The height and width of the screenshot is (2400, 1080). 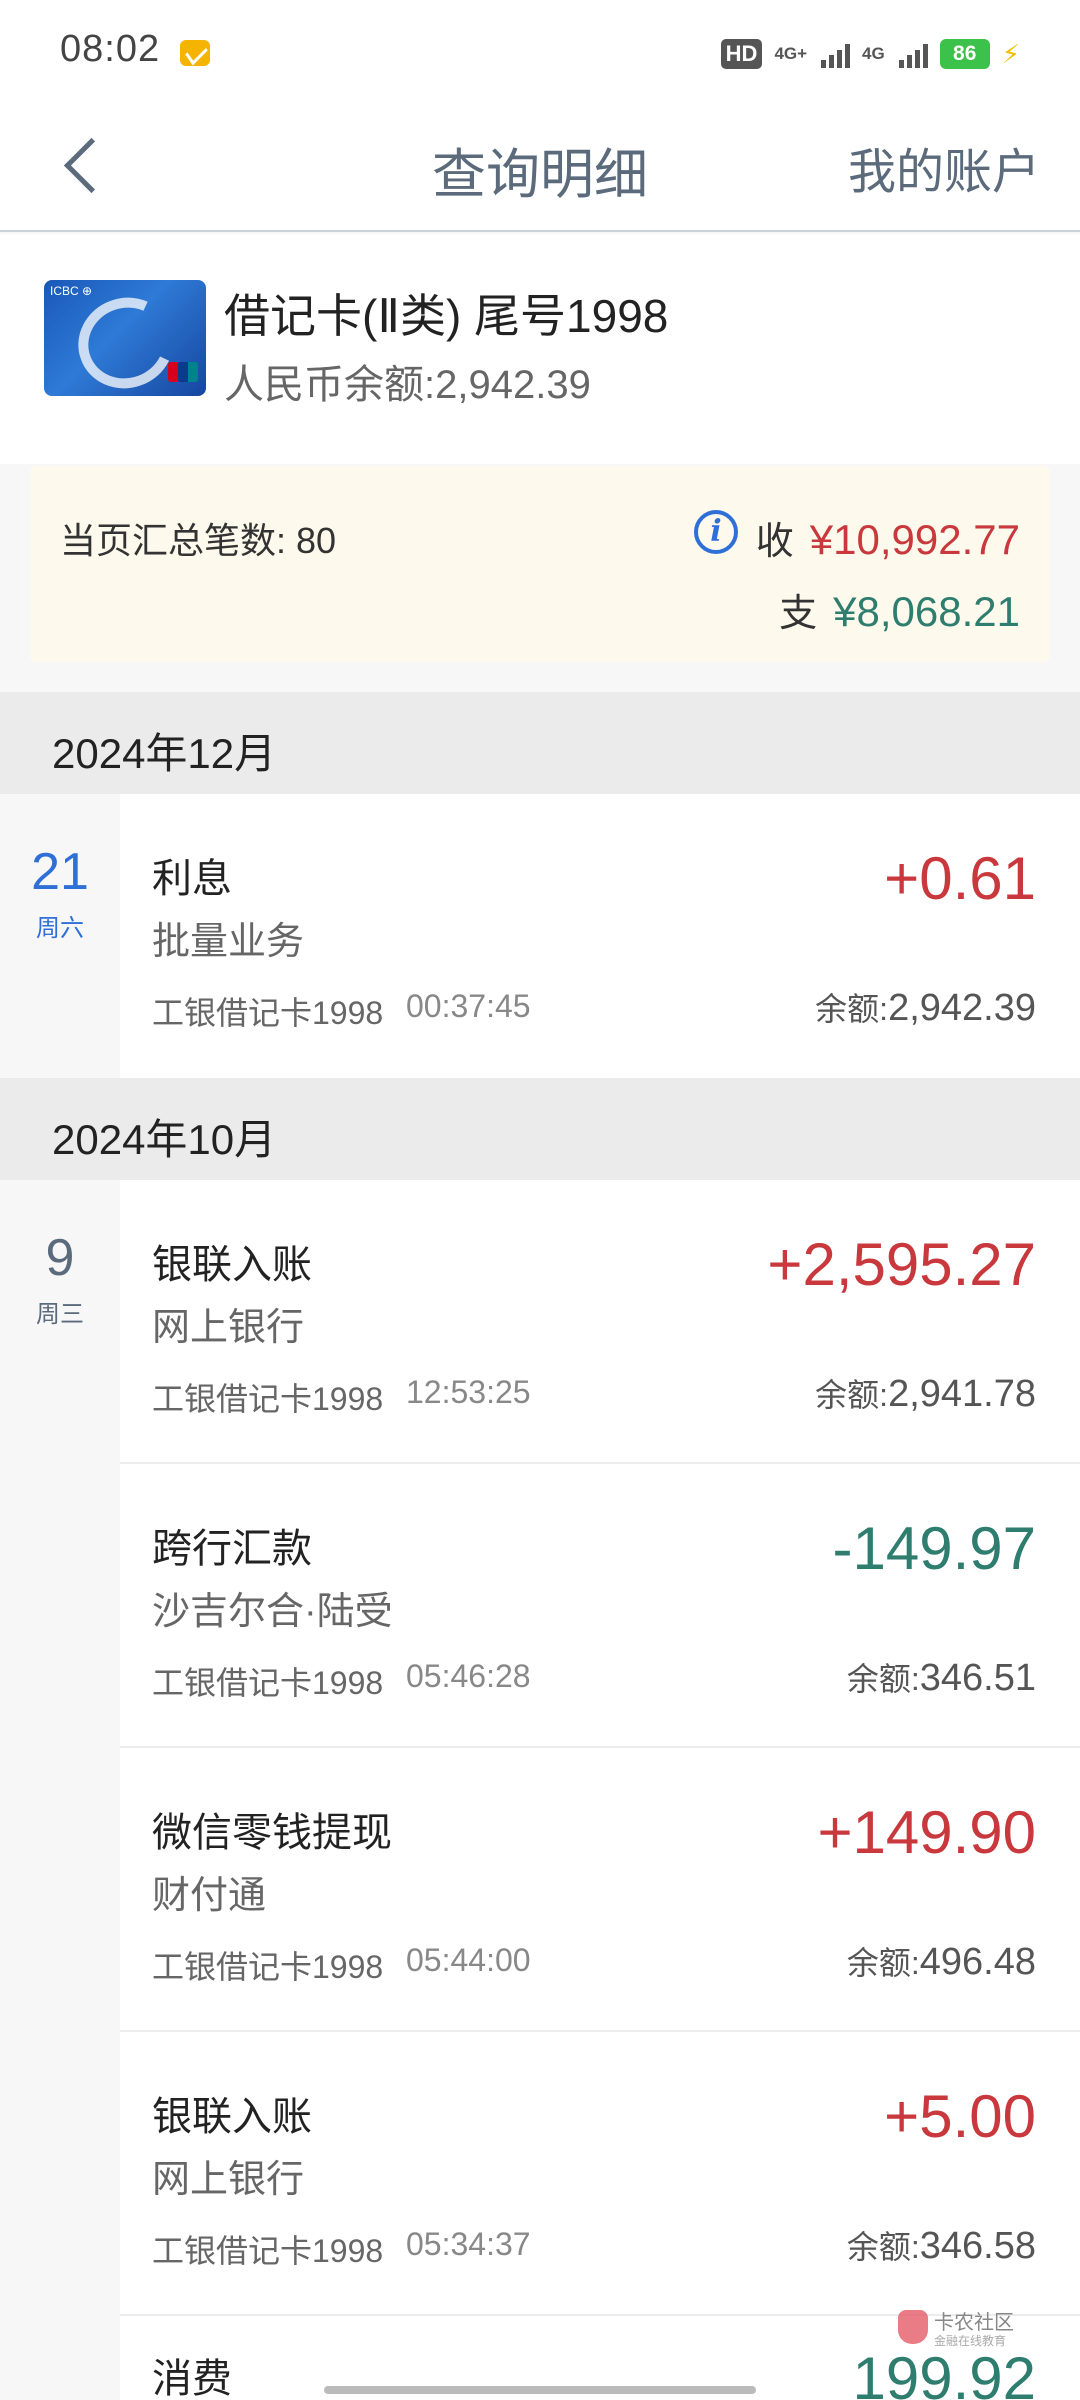 I want to click on card-name: 借记卡(Ⅱ类) 尾号1998, so click(x=446, y=316).